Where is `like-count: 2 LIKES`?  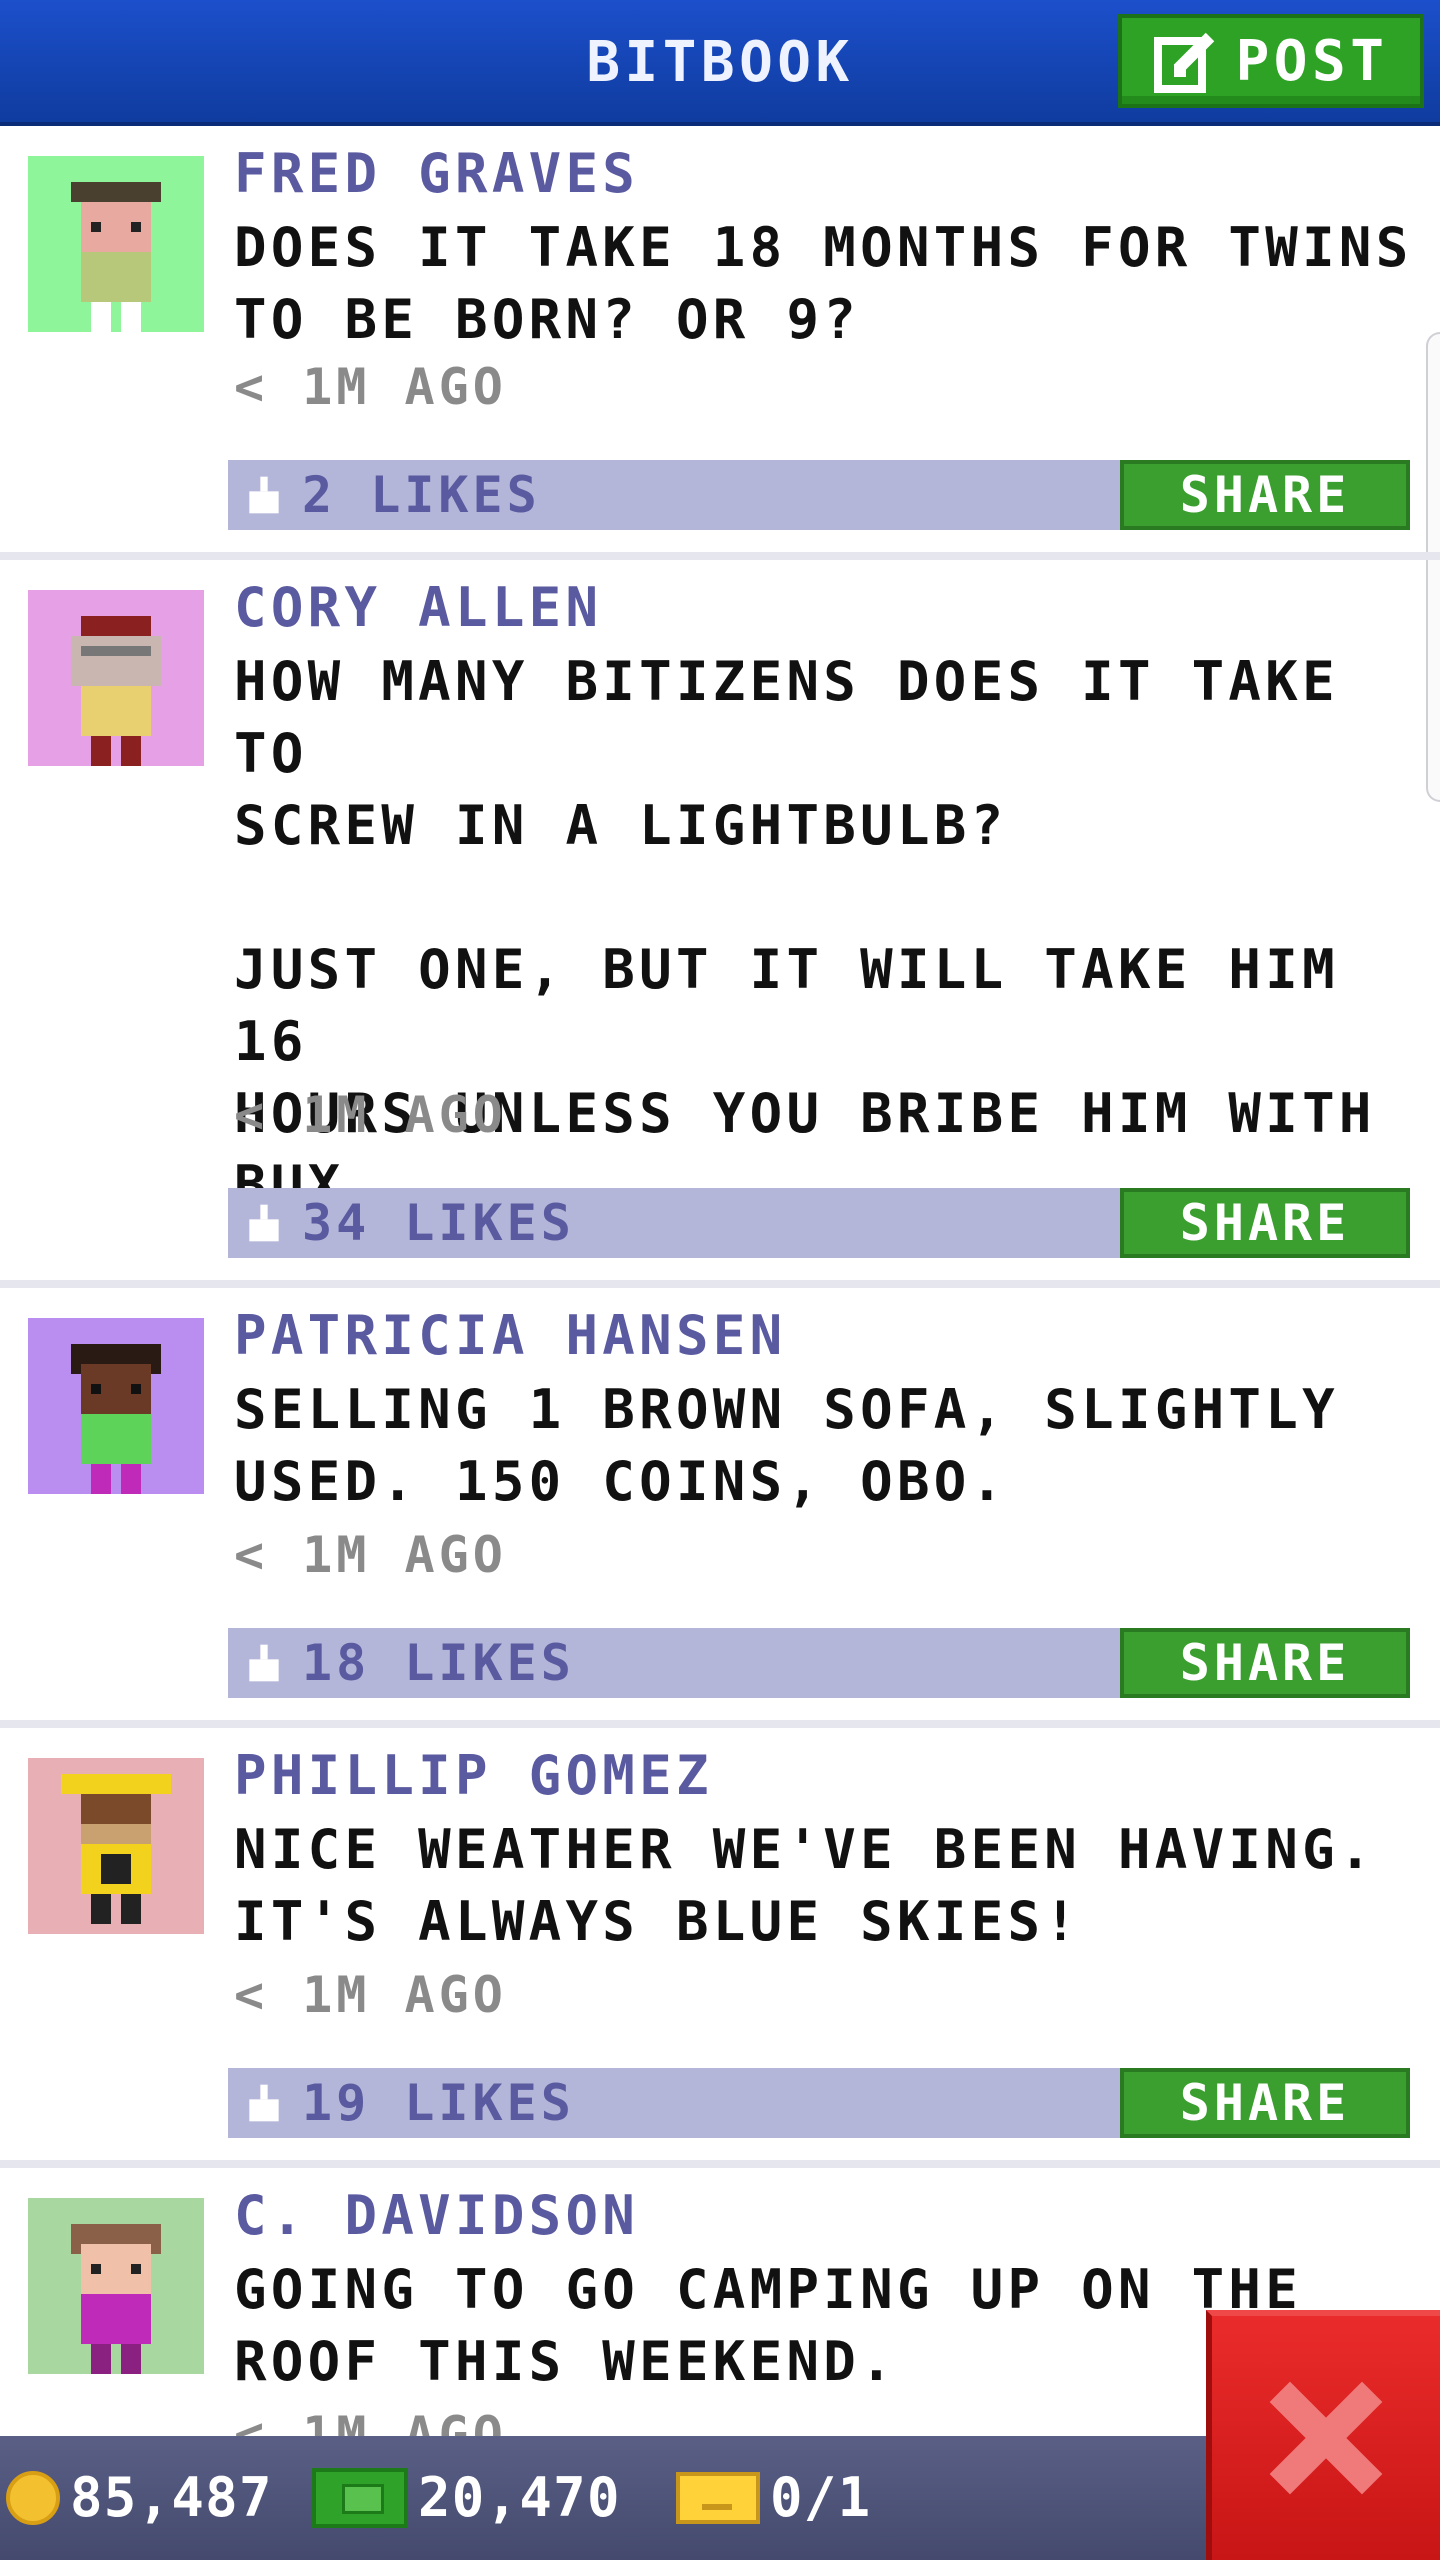 like-count: 2 LIKES is located at coordinates (421, 495).